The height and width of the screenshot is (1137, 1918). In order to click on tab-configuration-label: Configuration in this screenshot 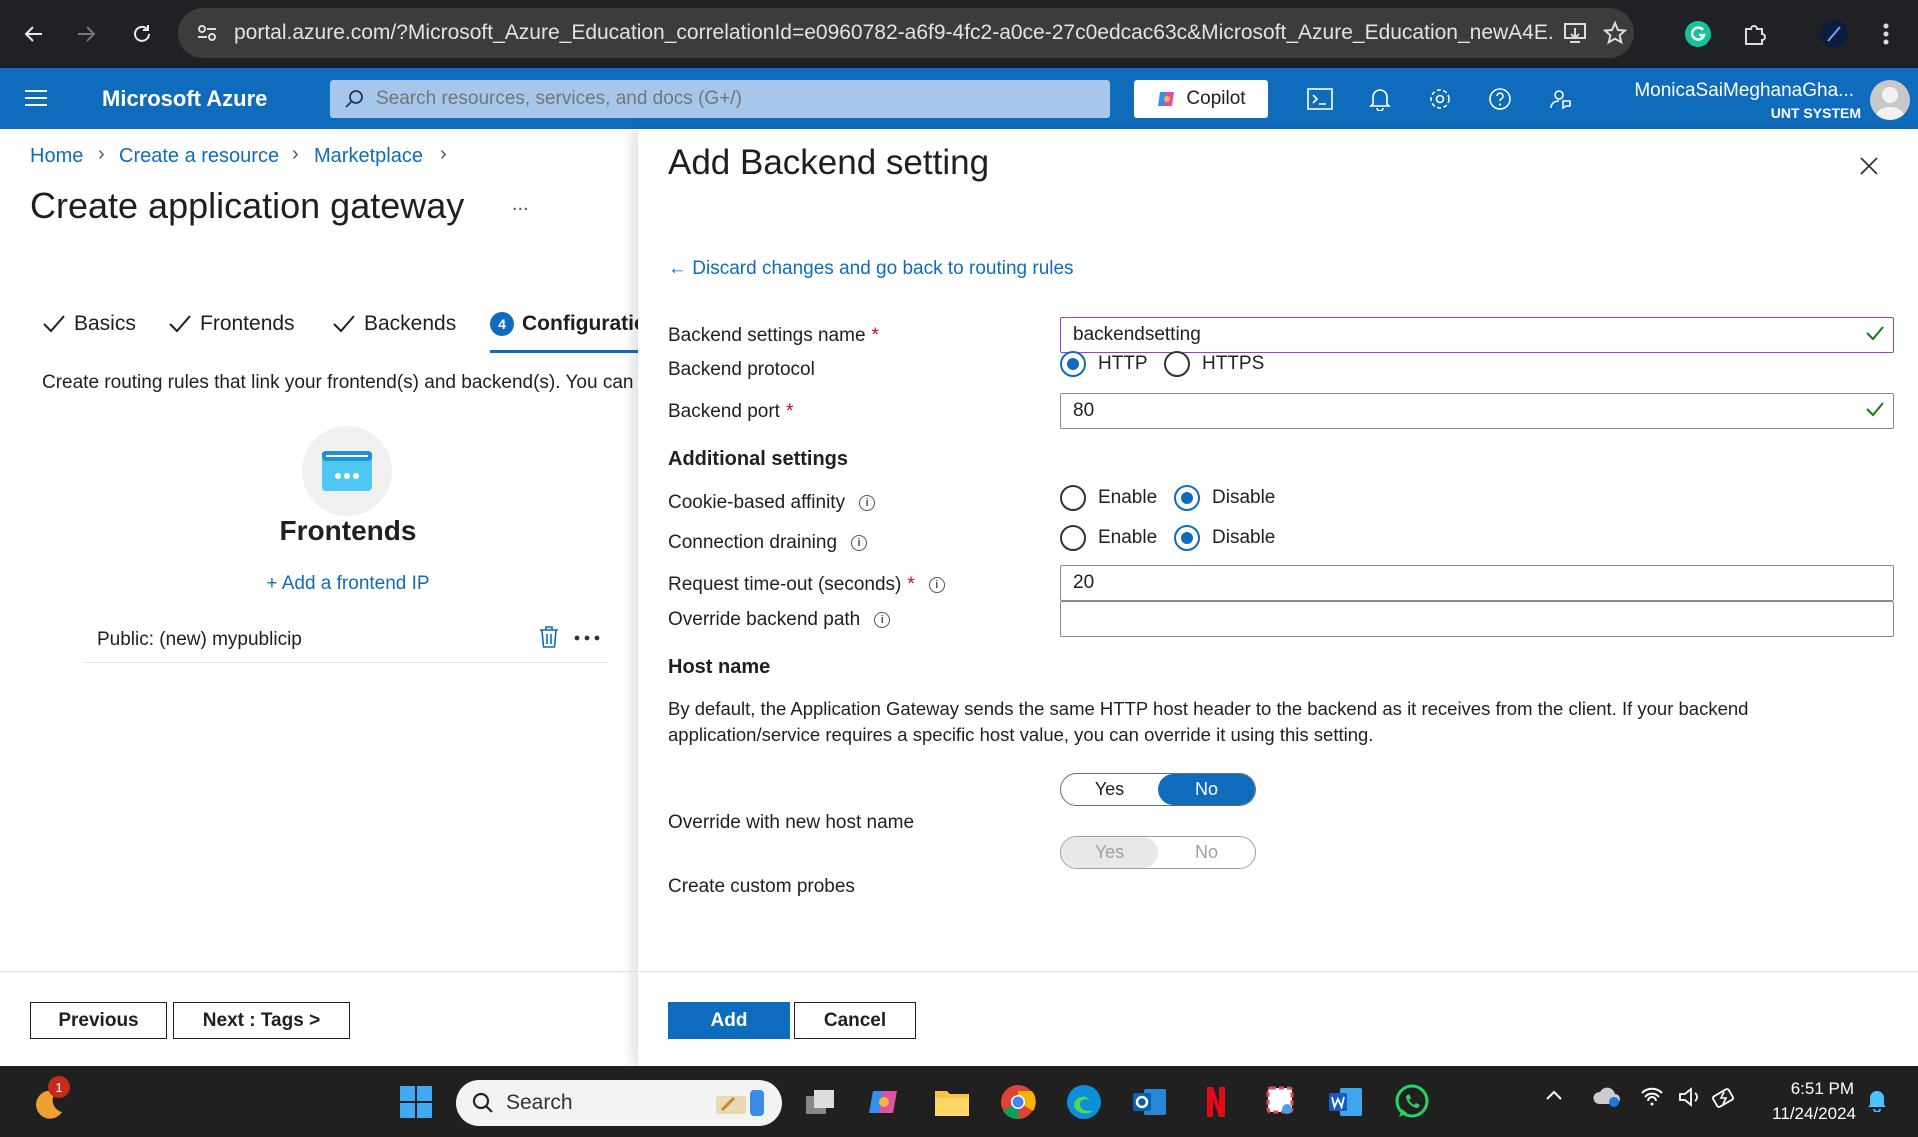, I will do `click(581, 323)`.